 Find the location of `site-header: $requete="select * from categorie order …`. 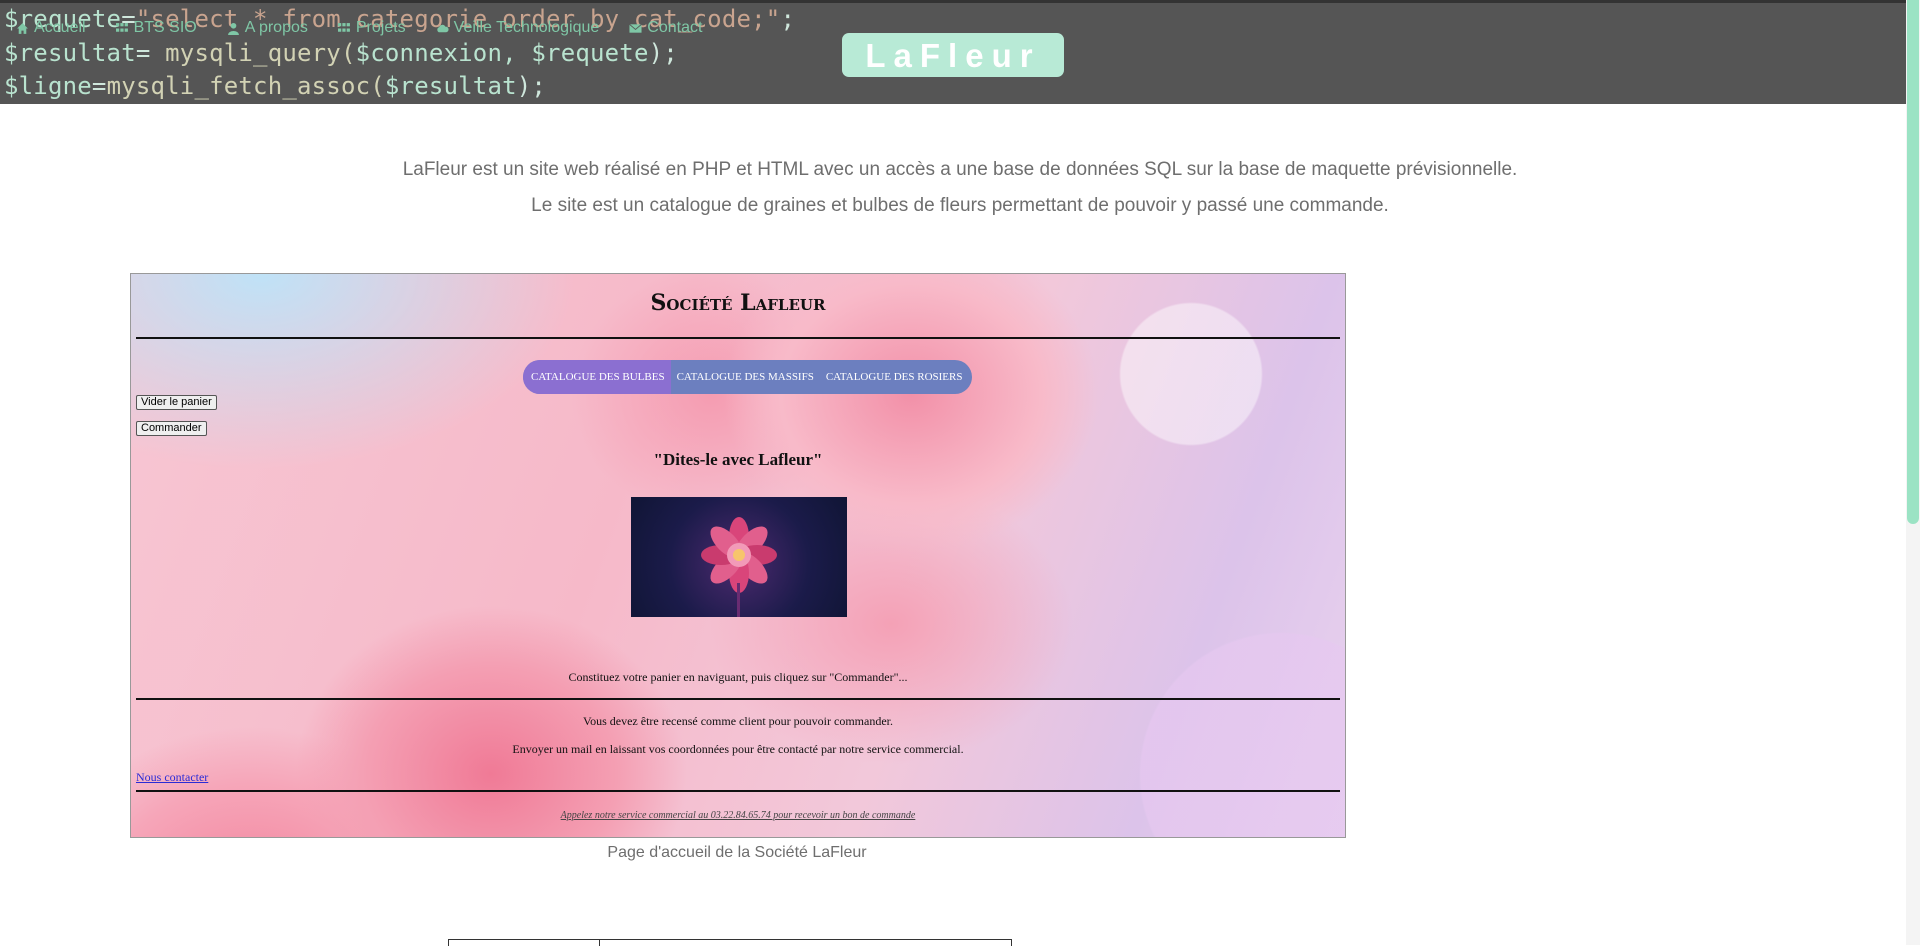

site-header: $requete="select * from categorie order … is located at coordinates (960, 52).